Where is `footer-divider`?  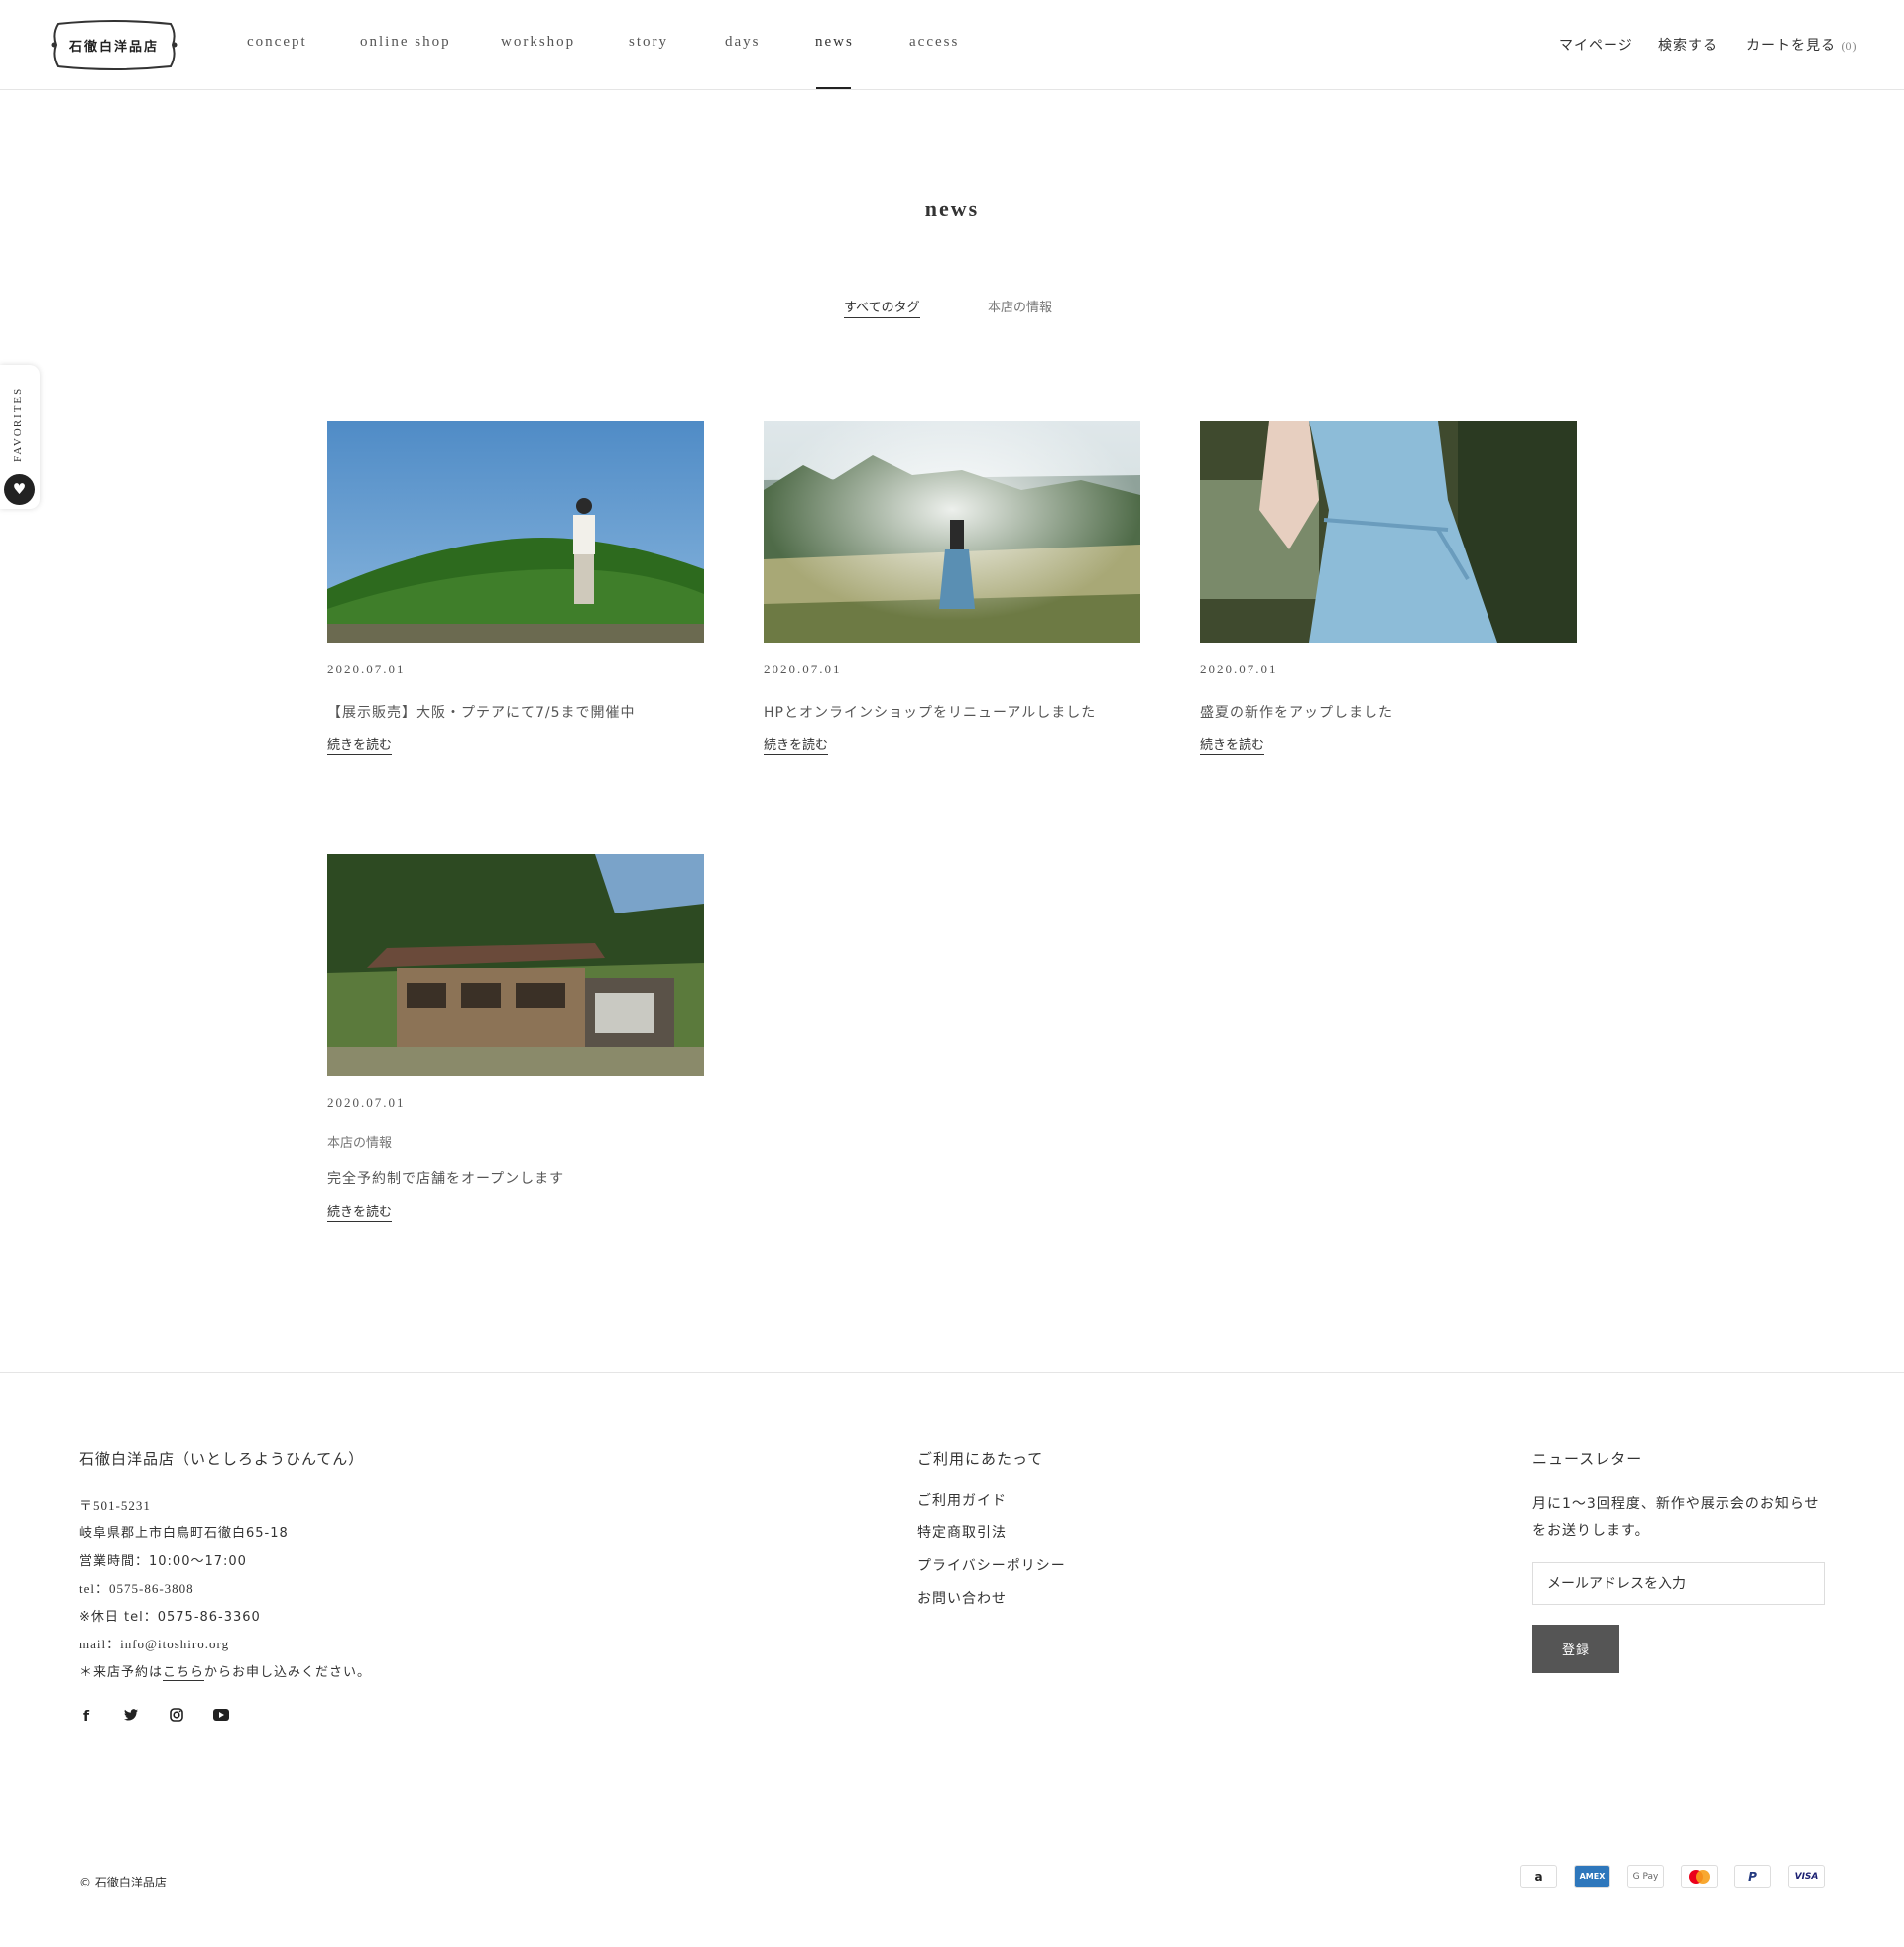 footer-divider is located at coordinates (952, 1372).